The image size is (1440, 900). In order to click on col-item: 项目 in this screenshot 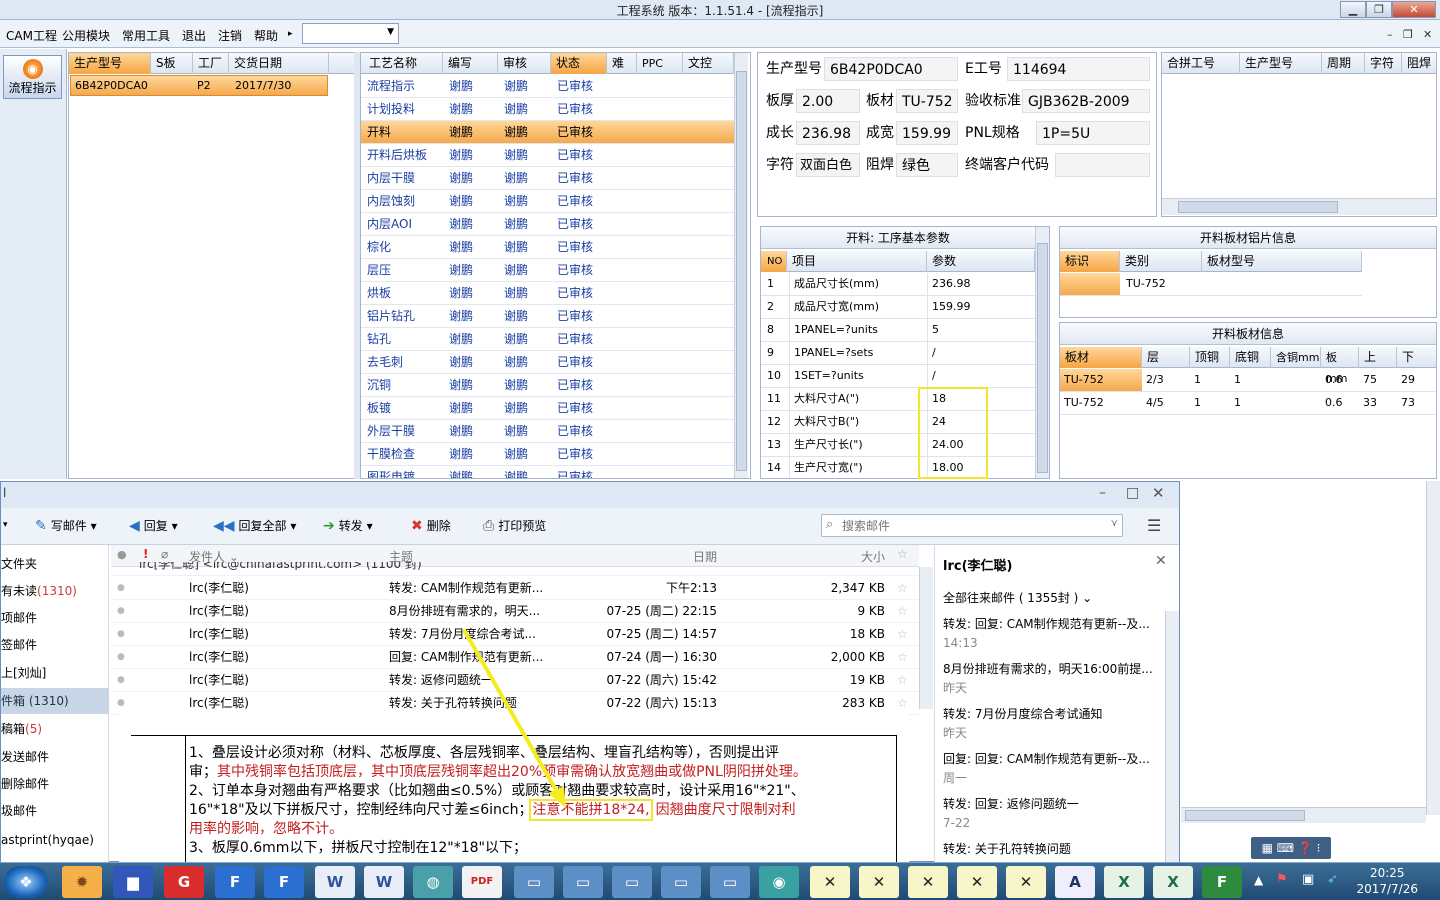, I will do `click(857, 261)`.